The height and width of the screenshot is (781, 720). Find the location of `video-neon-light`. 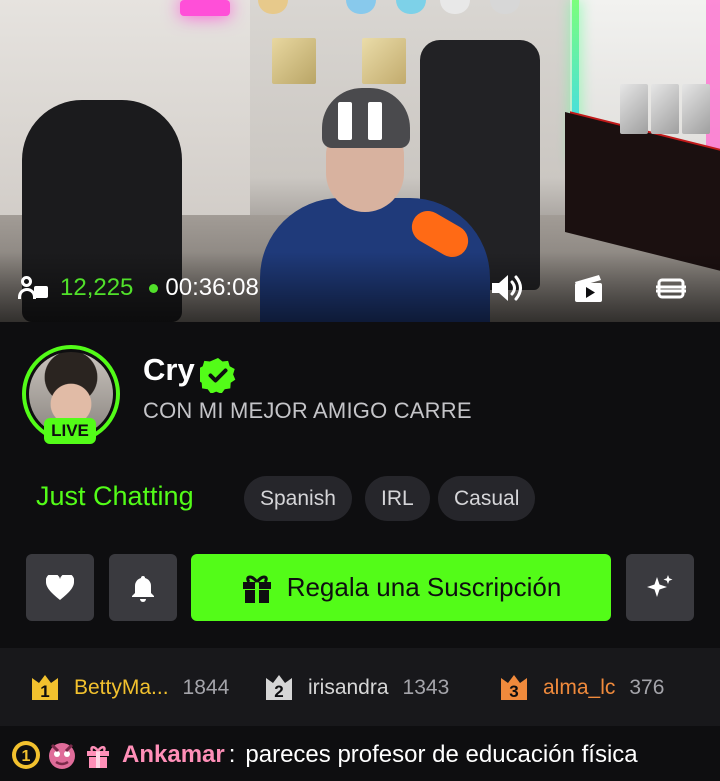

video-neon-light is located at coordinates (205, 8).